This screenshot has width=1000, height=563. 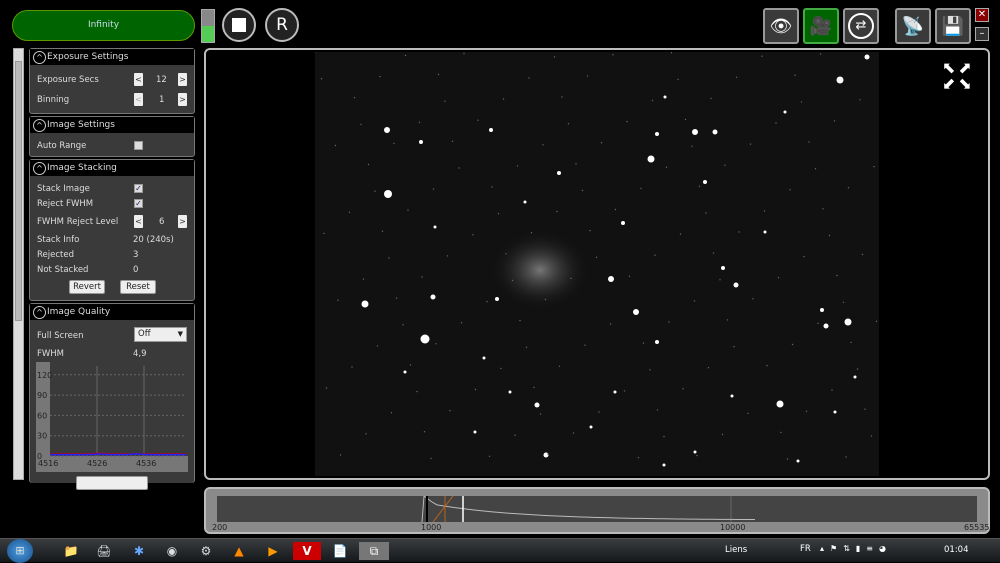 I want to click on quality-header: Image Quality, so click(x=112, y=312).